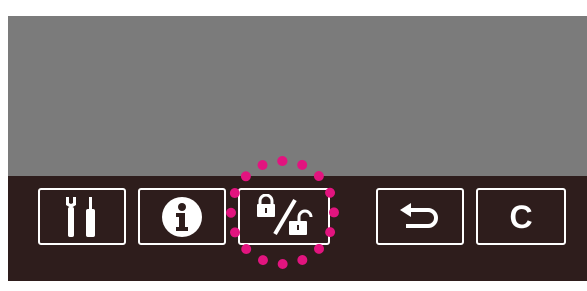 The width and height of the screenshot is (587, 291). What do you see at coordinates (297, 282) in the screenshot?
I see `divider-line` at bounding box center [297, 282].